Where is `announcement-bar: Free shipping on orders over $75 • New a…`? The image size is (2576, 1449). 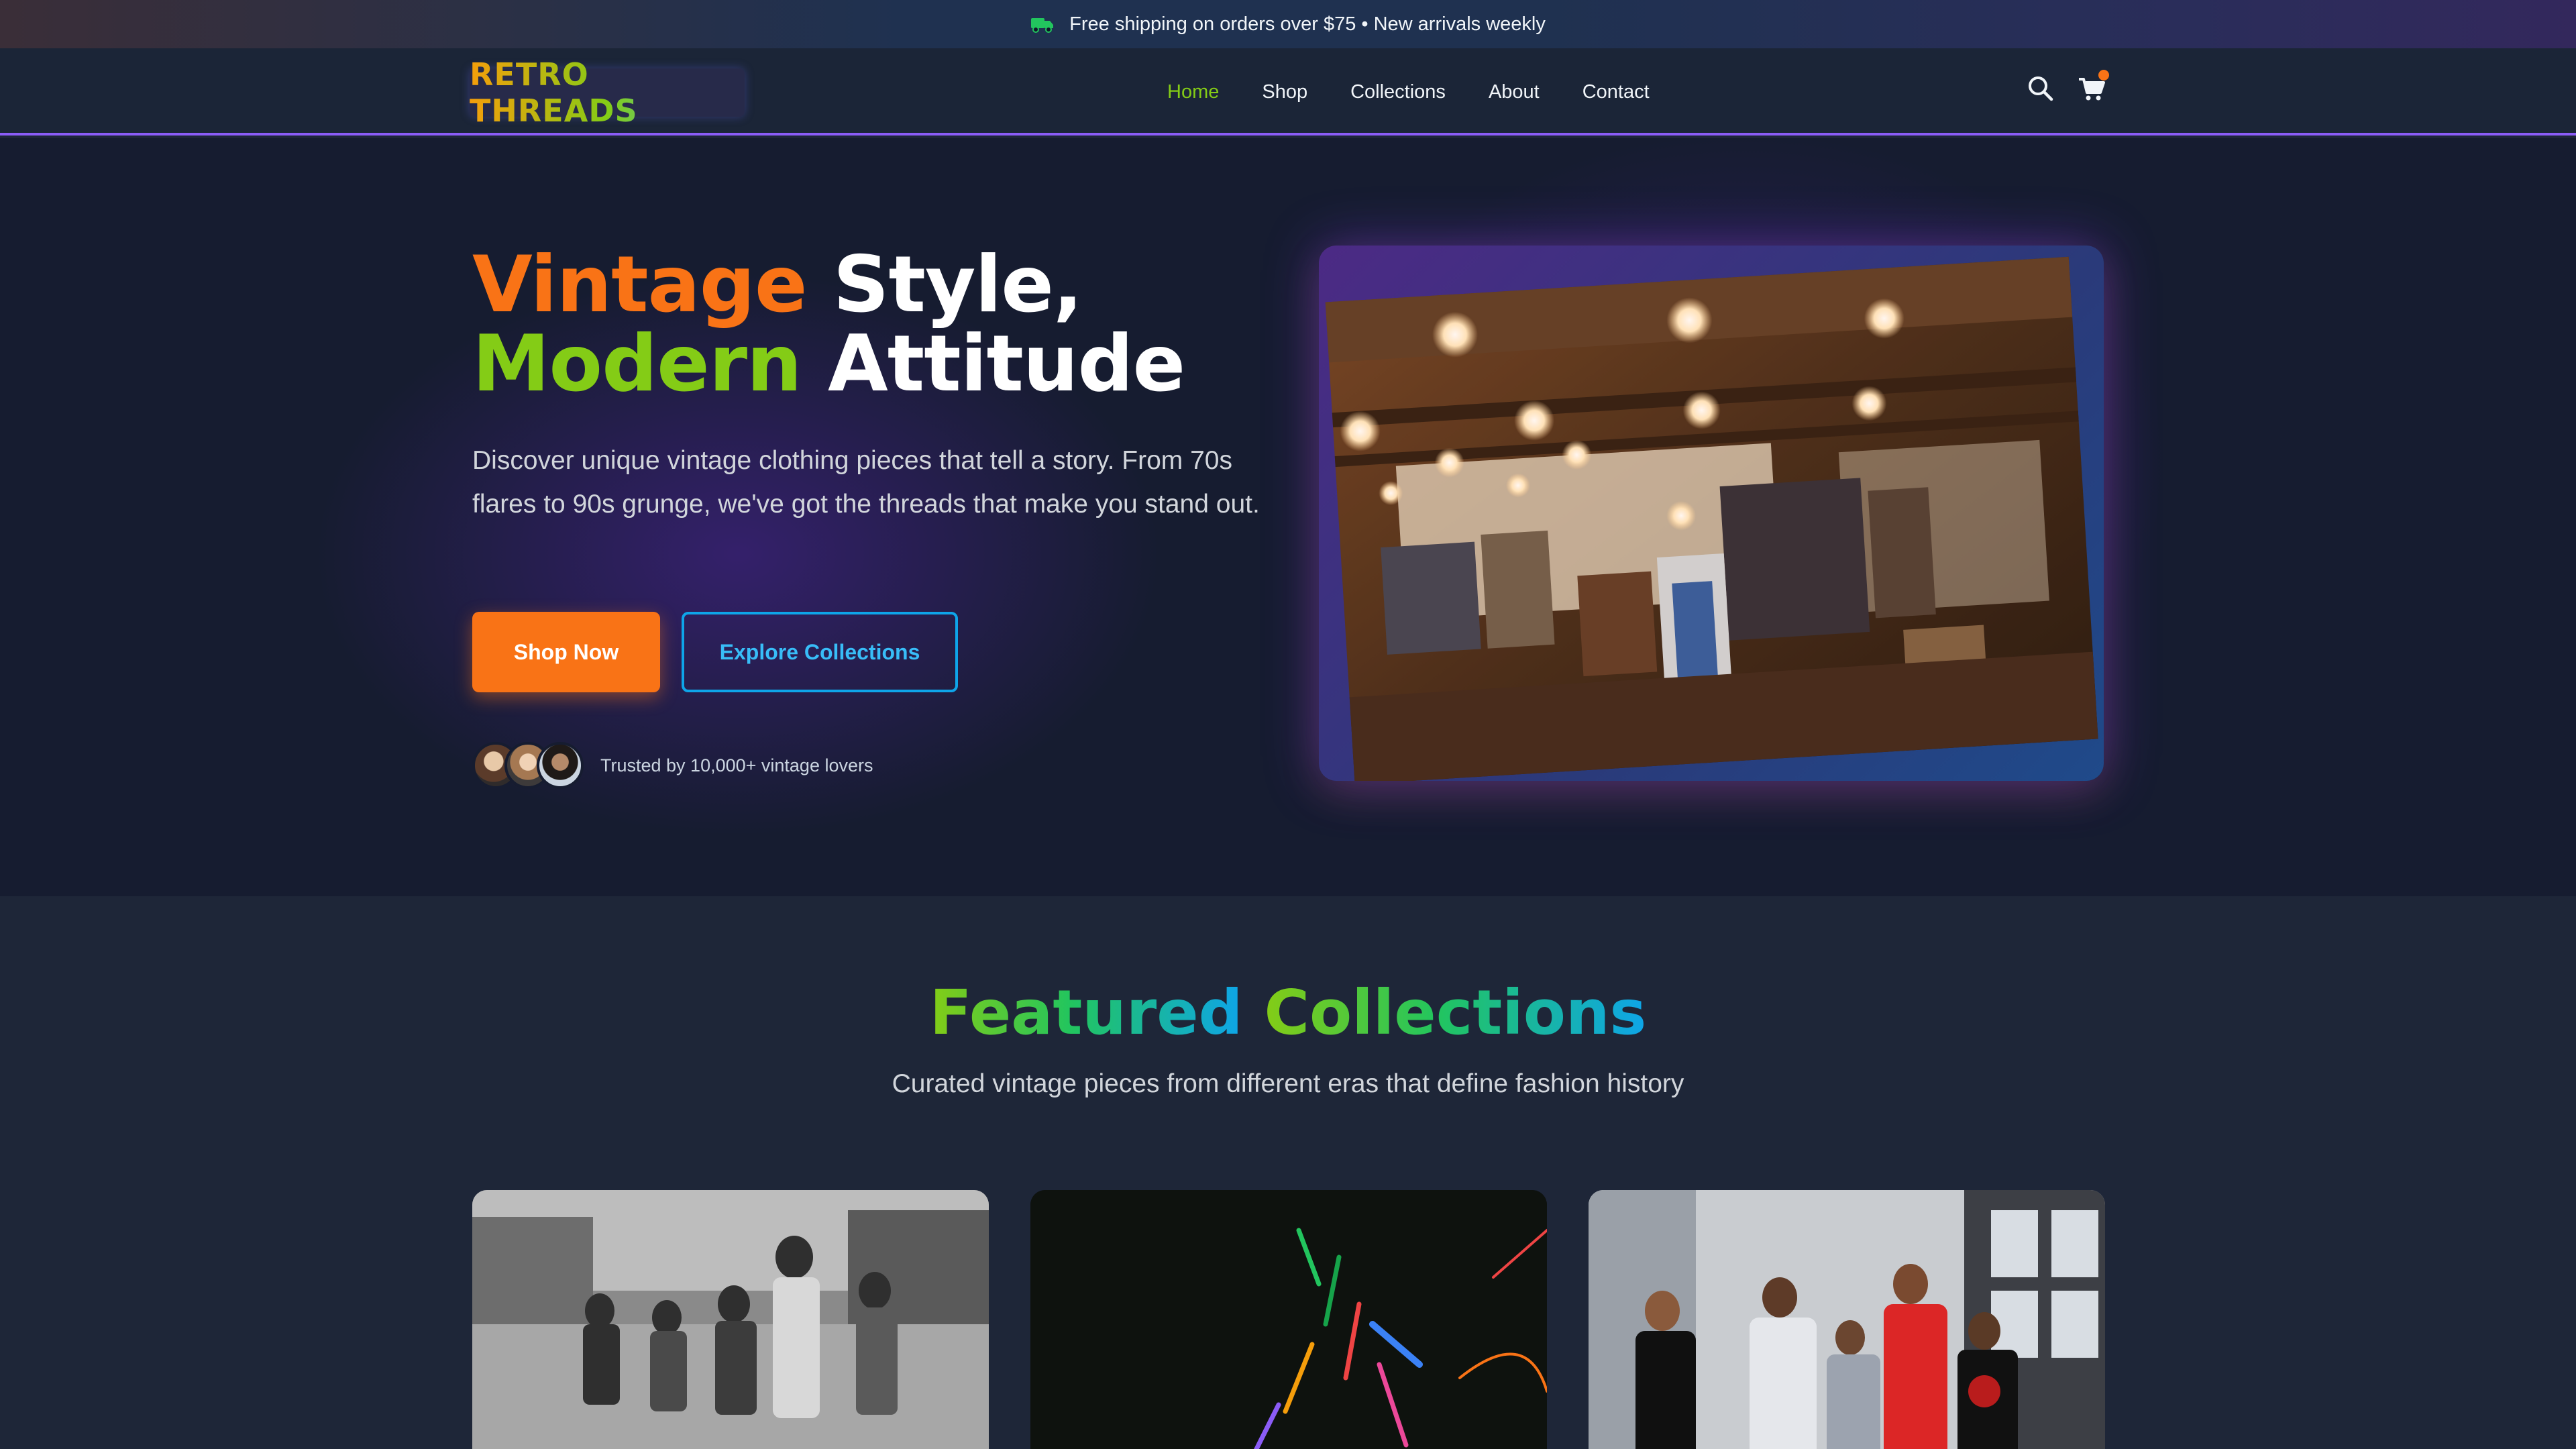 announcement-bar: Free shipping on orders over $75 • New a… is located at coordinates (1288, 24).